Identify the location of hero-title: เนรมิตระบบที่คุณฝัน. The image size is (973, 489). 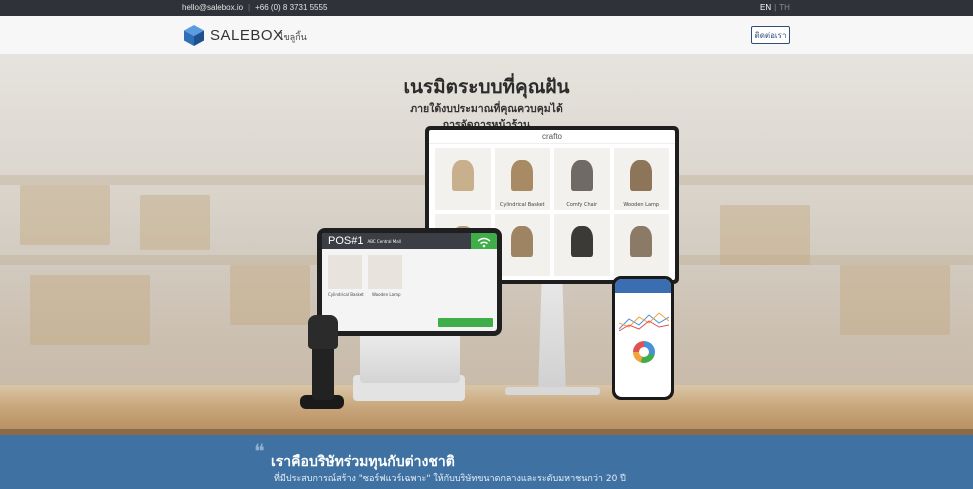
(486, 87).